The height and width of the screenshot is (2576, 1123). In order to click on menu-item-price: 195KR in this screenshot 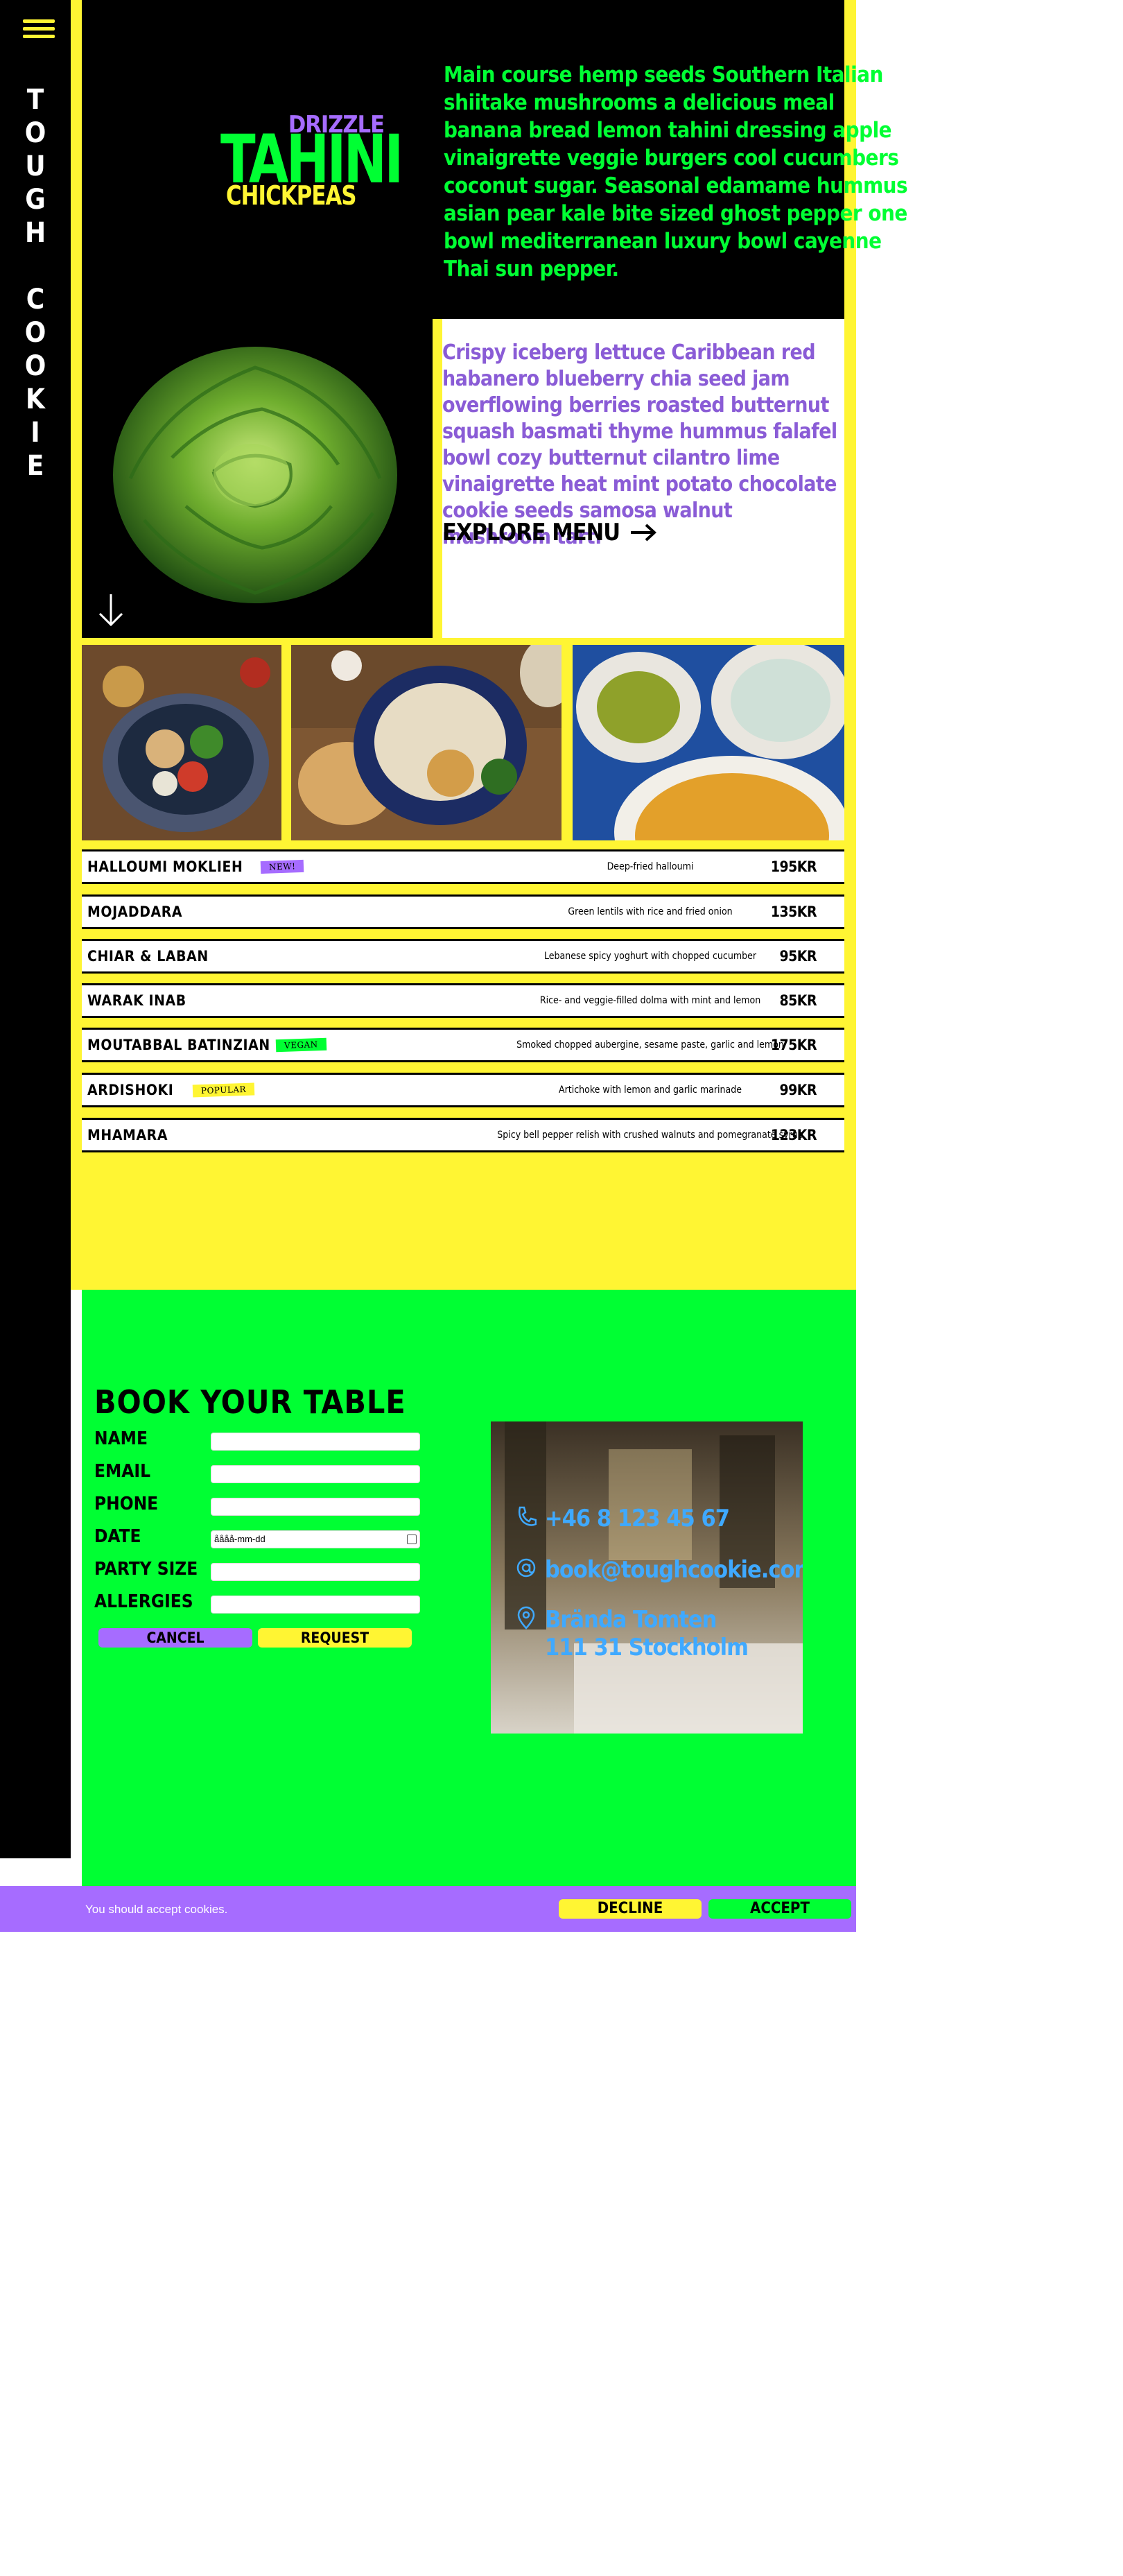, I will do `click(793, 866)`.